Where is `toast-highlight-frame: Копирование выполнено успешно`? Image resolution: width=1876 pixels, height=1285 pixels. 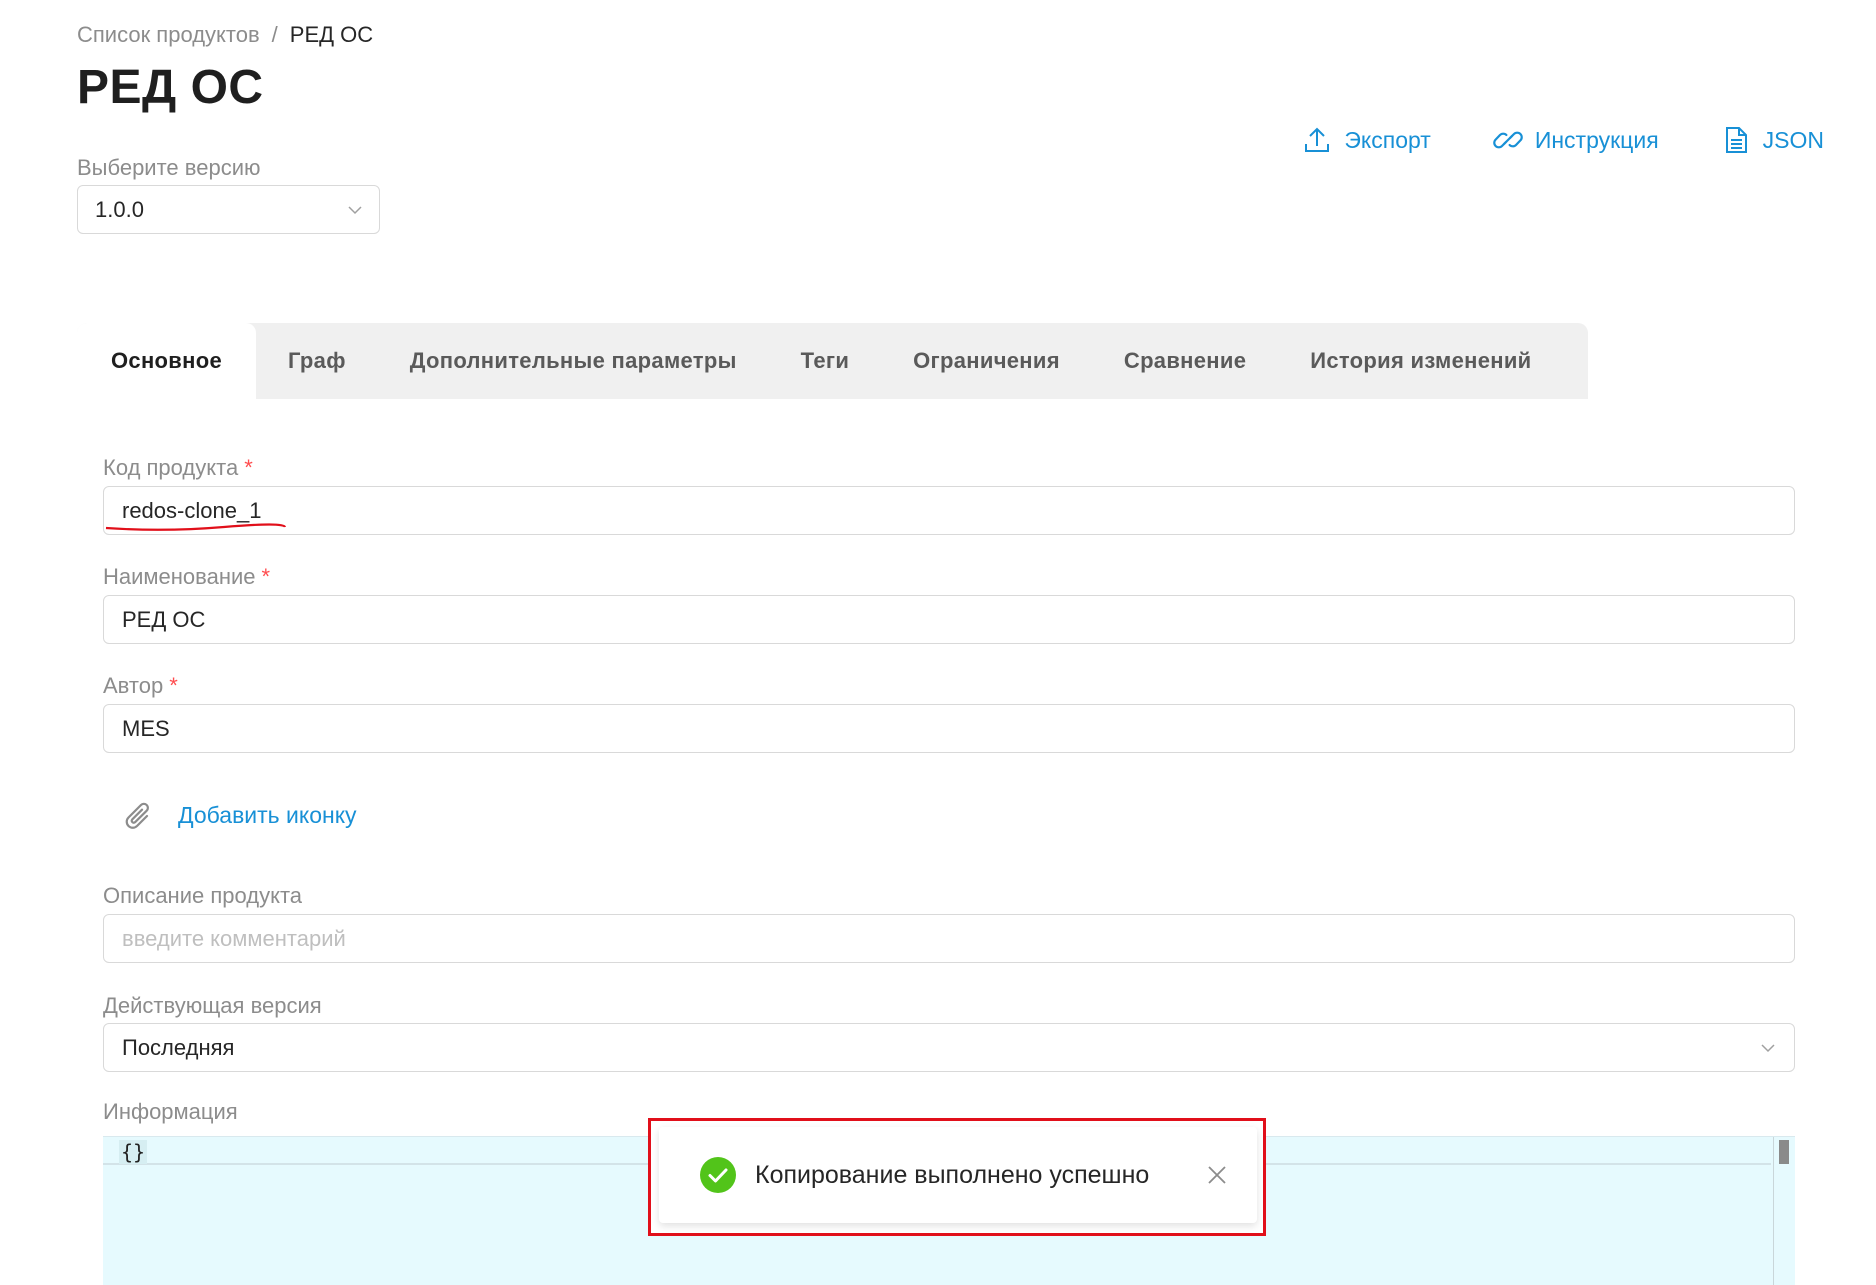
toast-highlight-frame: Копирование выполнено успешно is located at coordinates (957, 1177).